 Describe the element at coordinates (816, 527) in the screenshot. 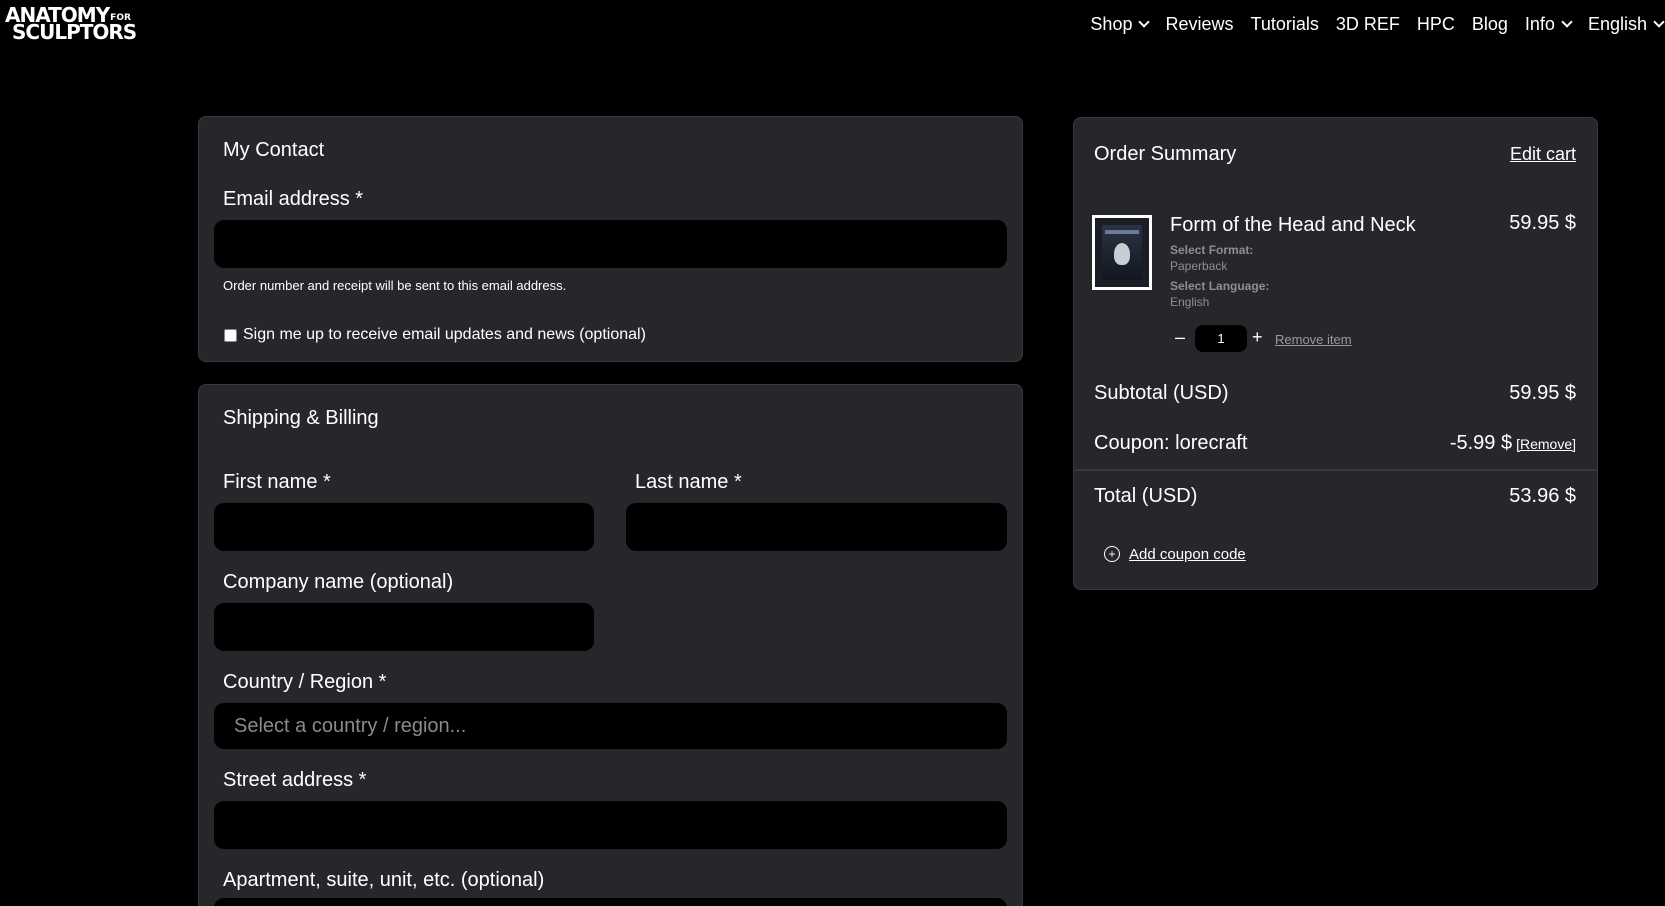

I see `last-name-input` at that location.